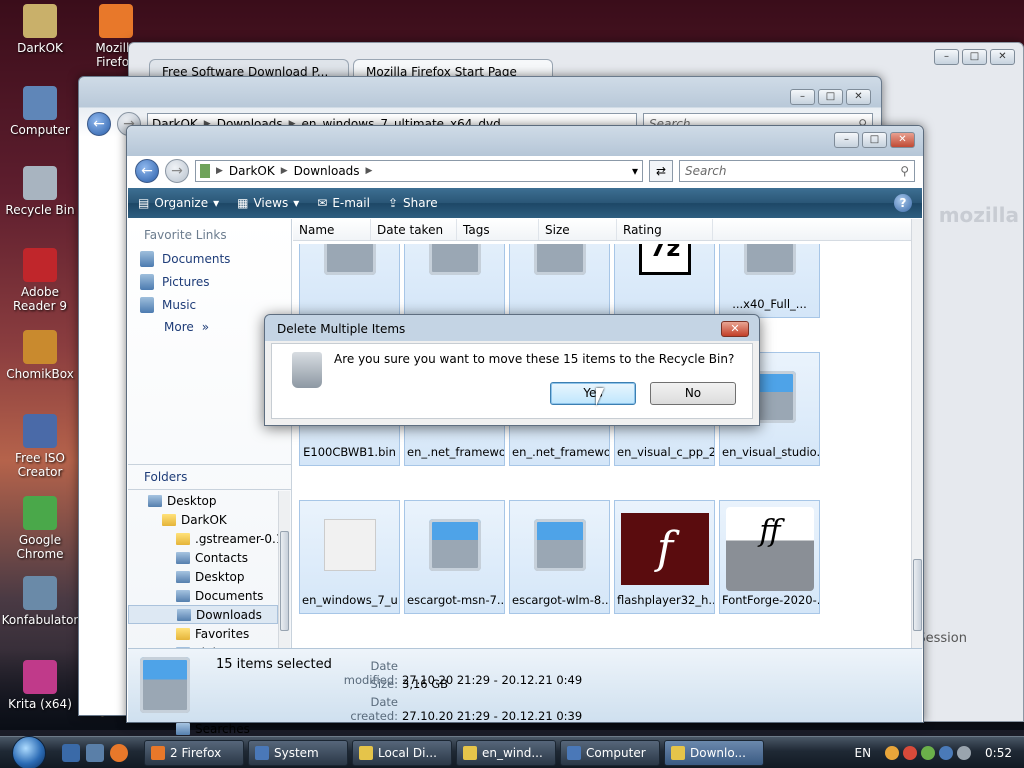 This screenshot has width=1024, height=768. Describe the element at coordinates (593, 393) in the screenshot. I see `yes-button: Yes` at that location.